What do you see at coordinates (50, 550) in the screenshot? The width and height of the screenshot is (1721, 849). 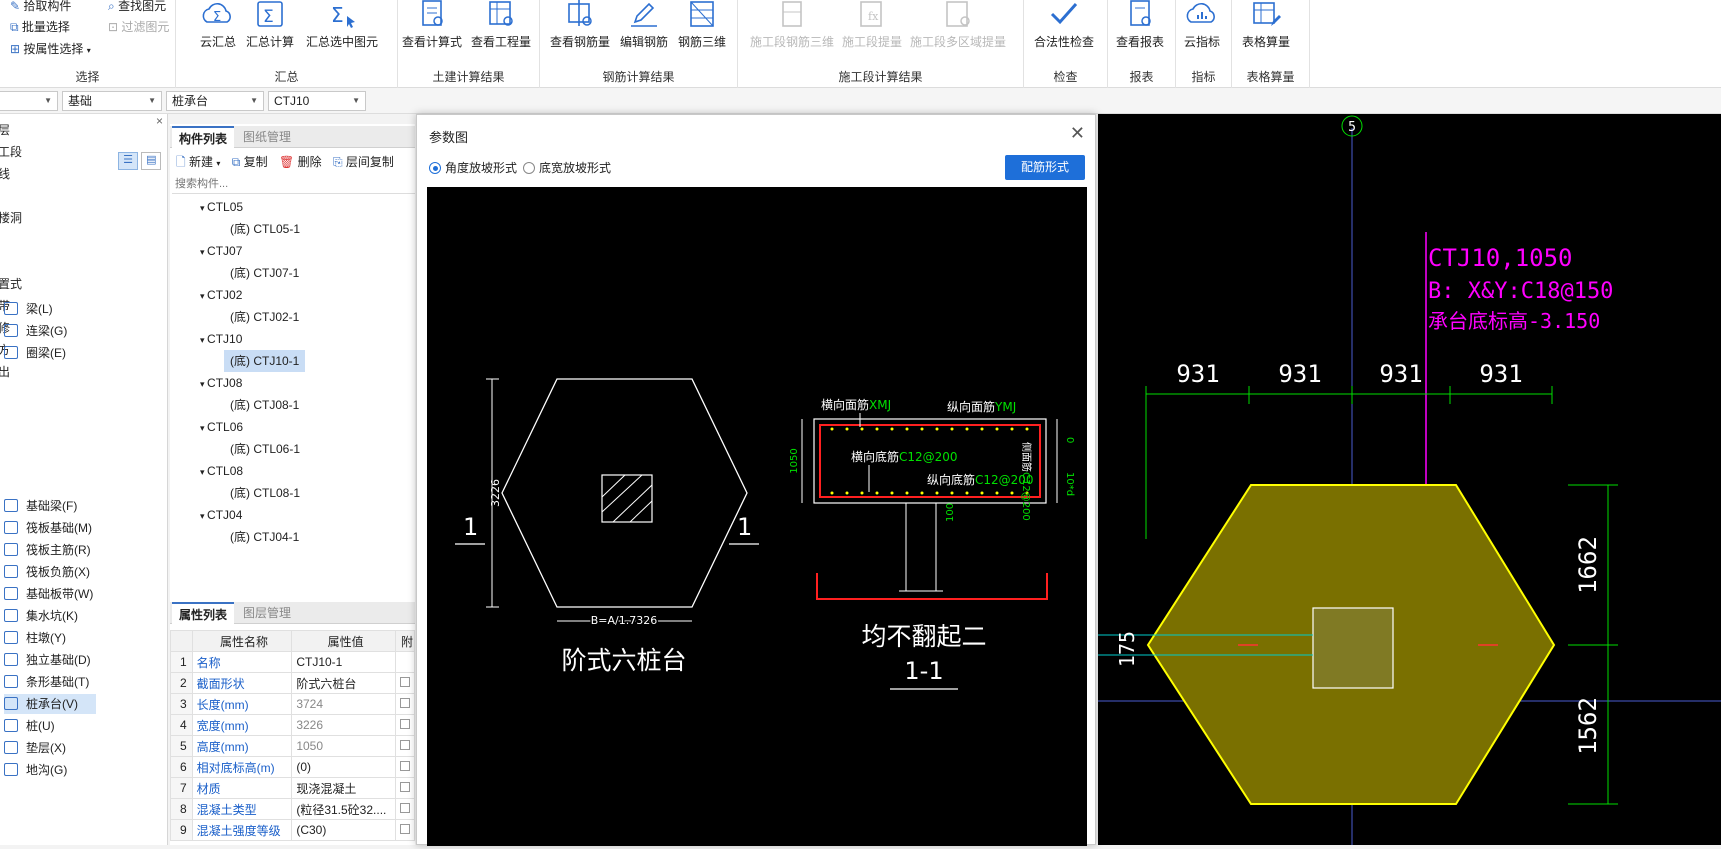 I see `sidebar-item-raft-rebar: 筏板主筋(R)` at bounding box center [50, 550].